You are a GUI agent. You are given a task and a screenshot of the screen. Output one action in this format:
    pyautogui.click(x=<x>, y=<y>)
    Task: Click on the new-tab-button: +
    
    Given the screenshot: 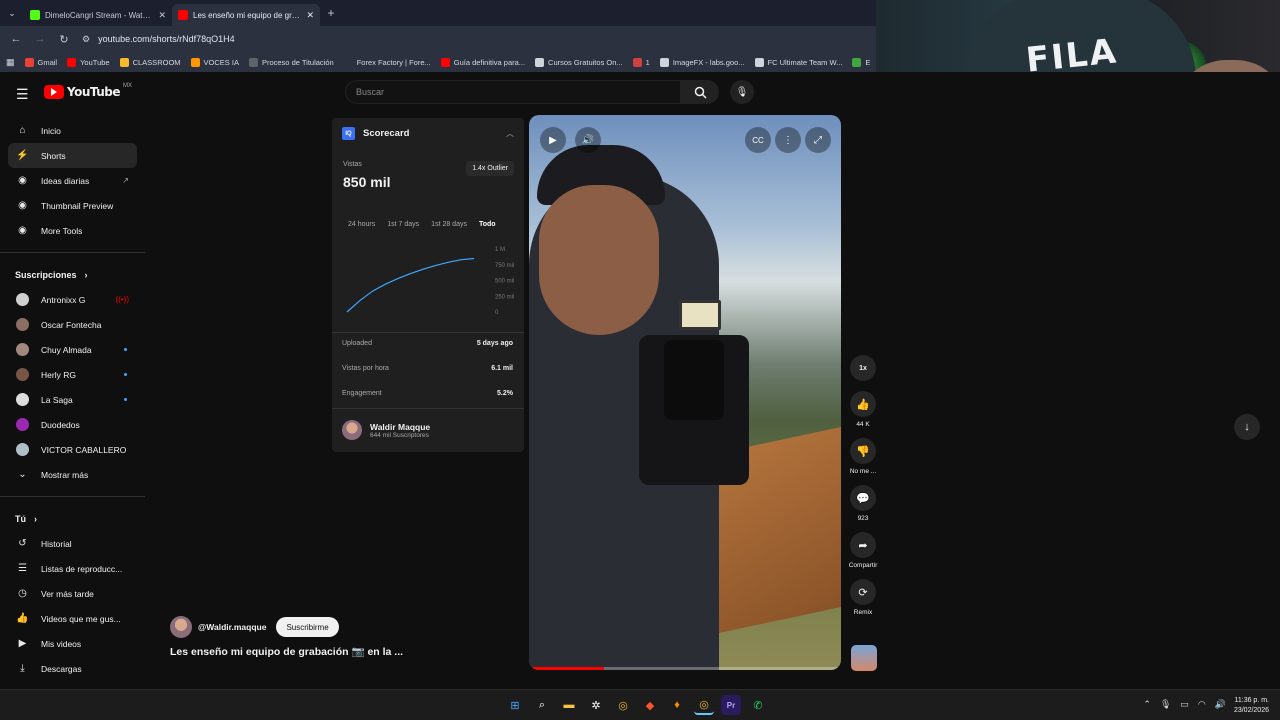 What is the action you would take?
    pyautogui.click(x=331, y=13)
    